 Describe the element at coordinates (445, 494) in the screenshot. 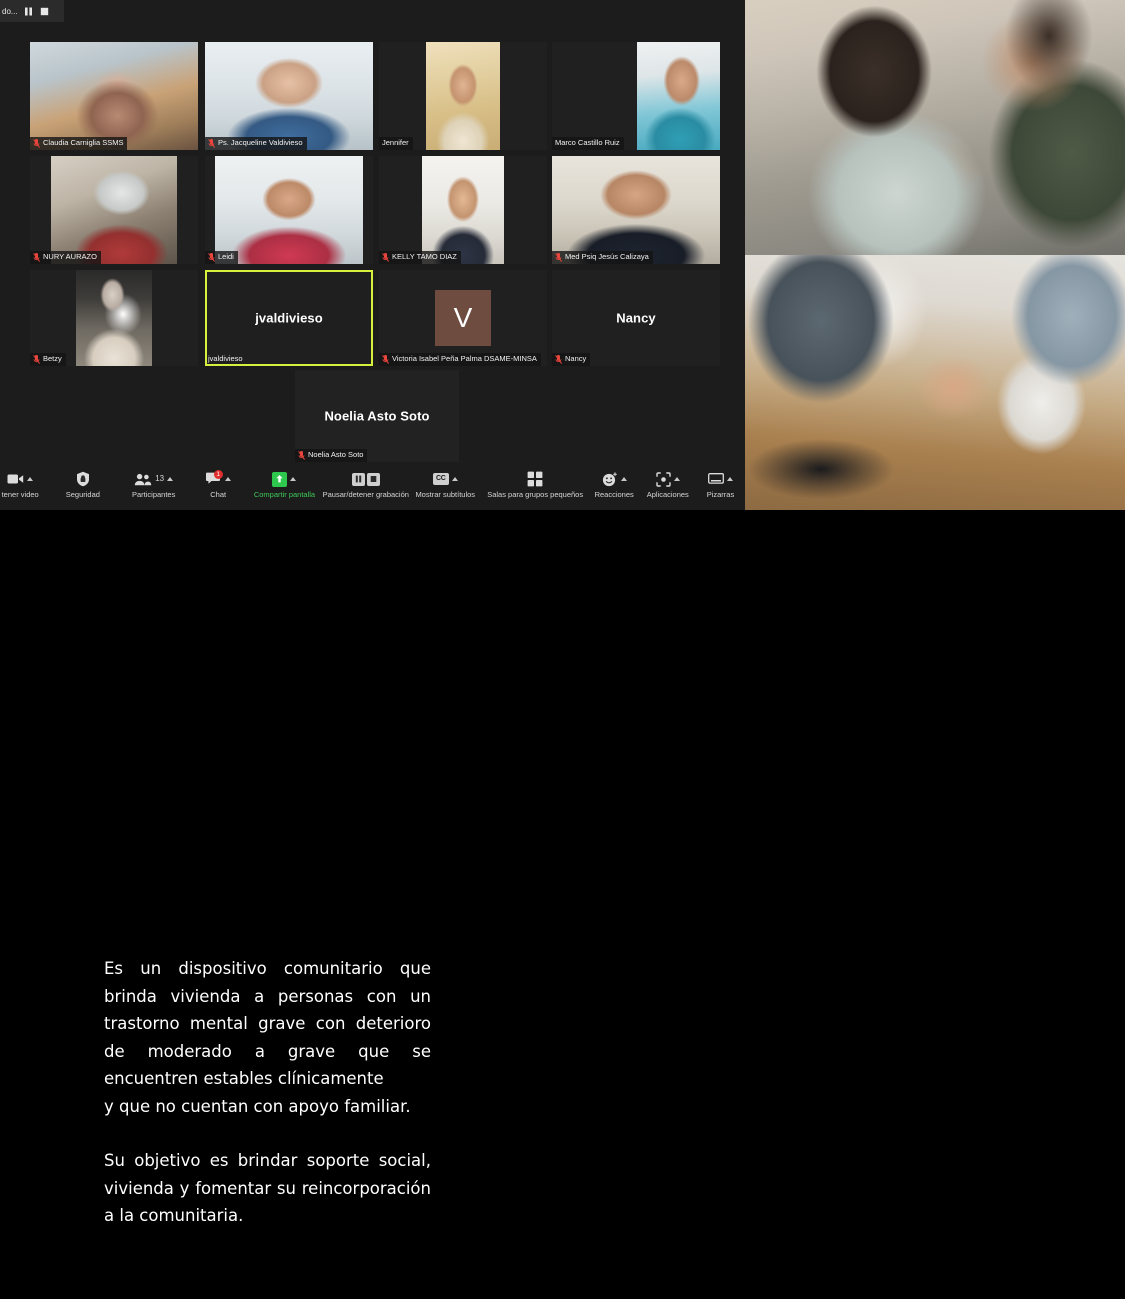

I see `toolbar-label: Mostrar subtítulos` at that location.